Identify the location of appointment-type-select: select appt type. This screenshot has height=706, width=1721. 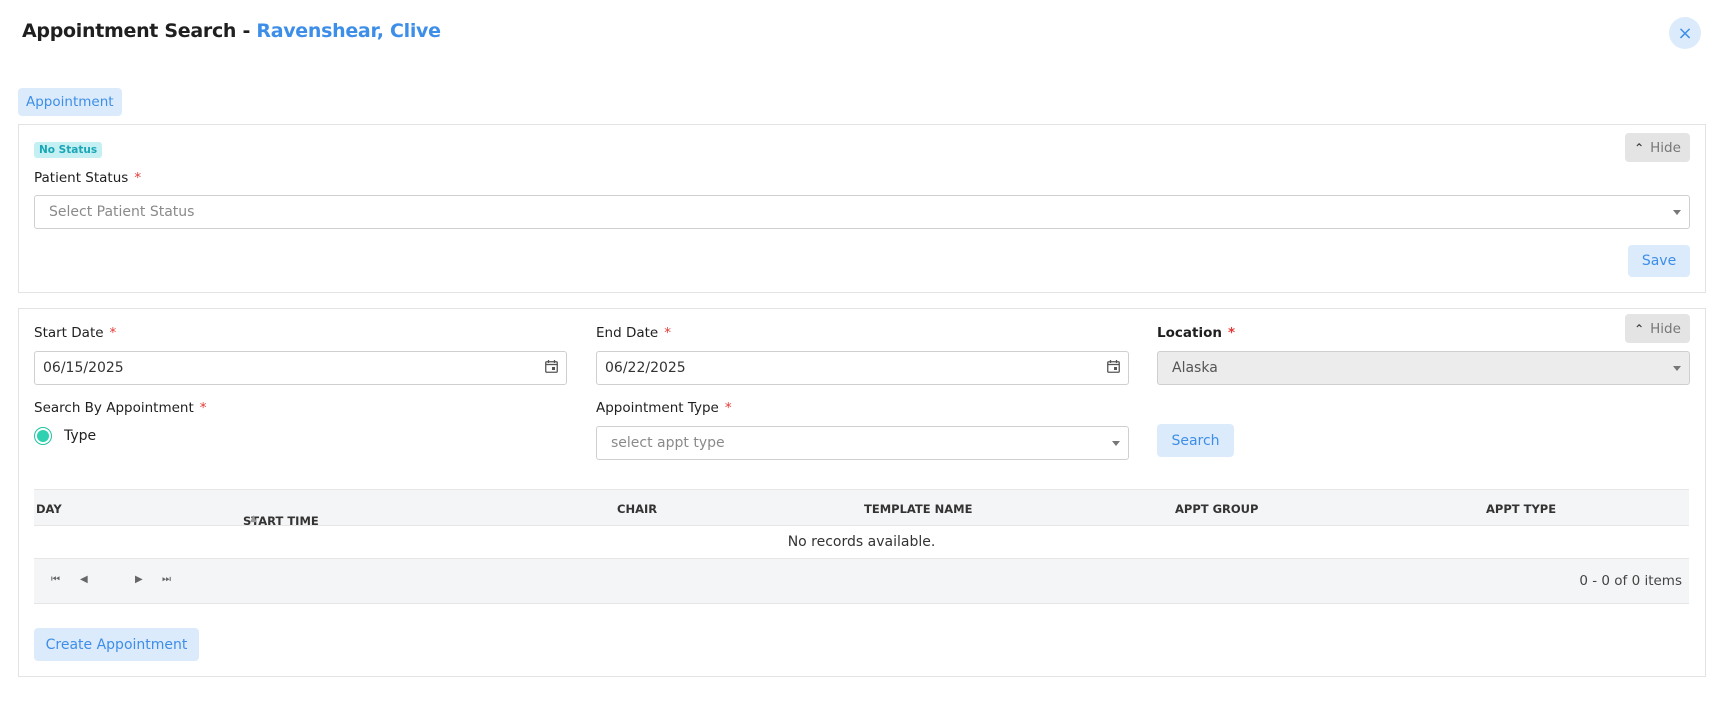
(862, 443).